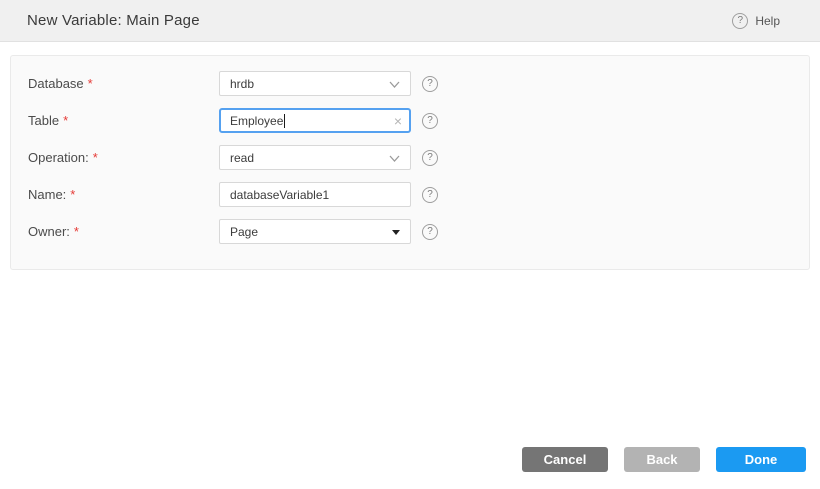 This screenshot has width=820, height=489. What do you see at coordinates (58, 157) in the screenshot?
I see `operation-label-text: Operation:` at bounding box center [58, 157].